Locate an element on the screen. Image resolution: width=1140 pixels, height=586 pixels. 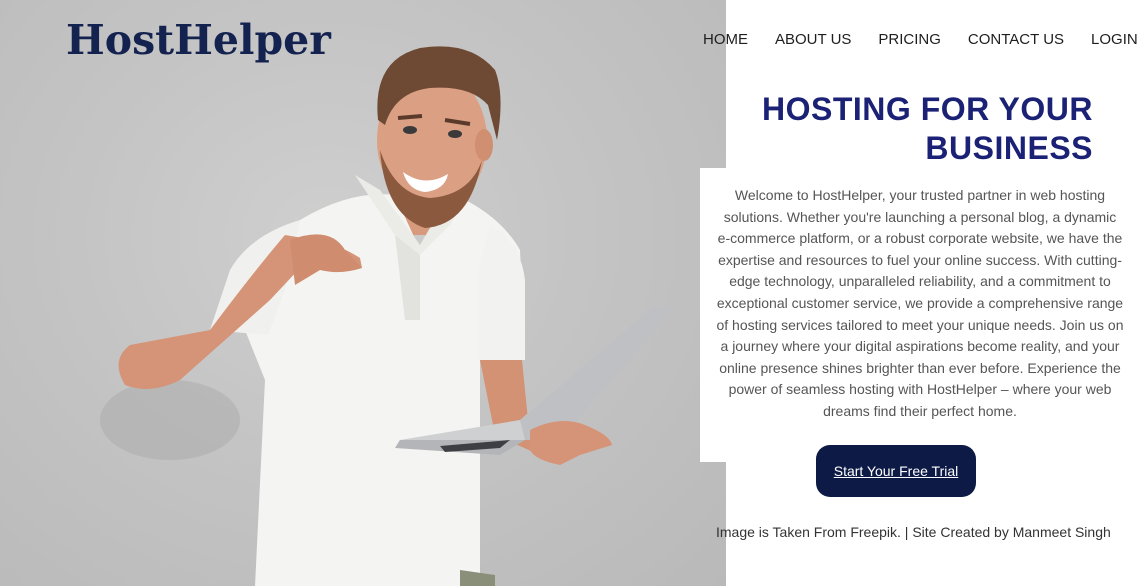
nav-link-contact-us: CONTACT US is located at coordinates (1016, 41).